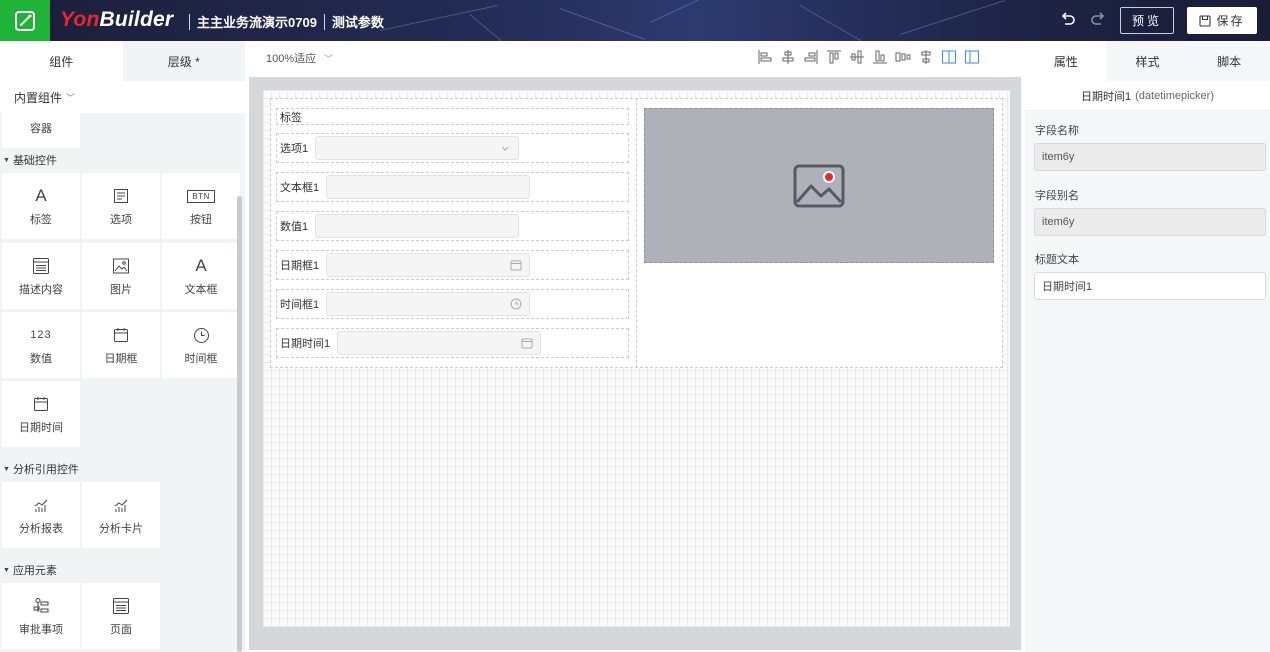  Describe the element at coordinates (1147, 96) in the screenshot. I see `selected-component-name: 日期时间1 (datetimepicker)` at that location.